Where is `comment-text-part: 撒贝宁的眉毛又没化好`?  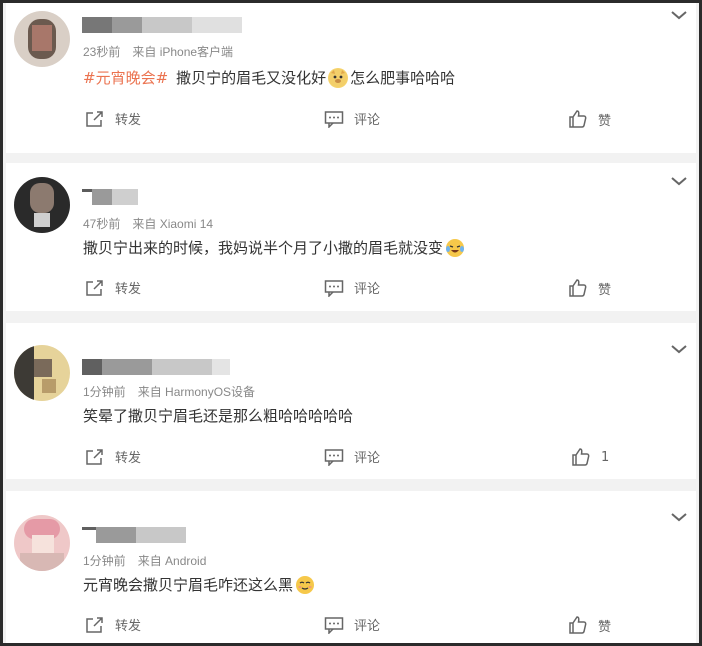 comment-text-part: 撒贝宁的眉毛又没化好 is located at coordinates (251, 78).